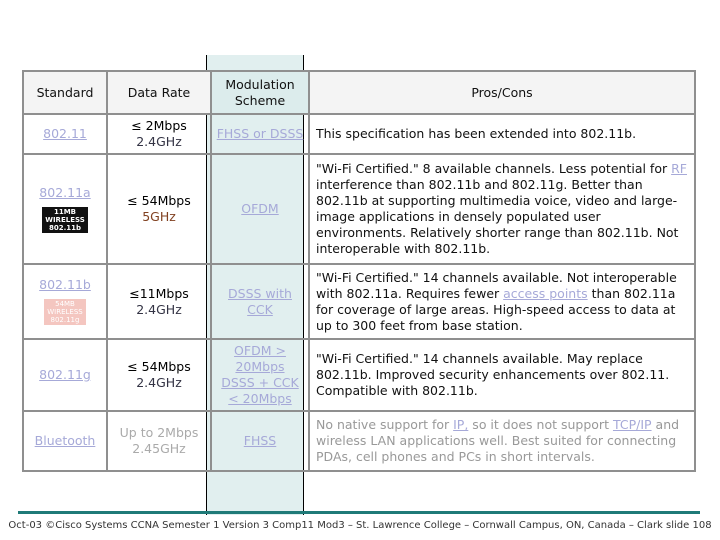  What do you see at coordinates (259, 366) in the screenshot?
I see `link-20mbps: 20Mbps` at bounding box center [259, 366].